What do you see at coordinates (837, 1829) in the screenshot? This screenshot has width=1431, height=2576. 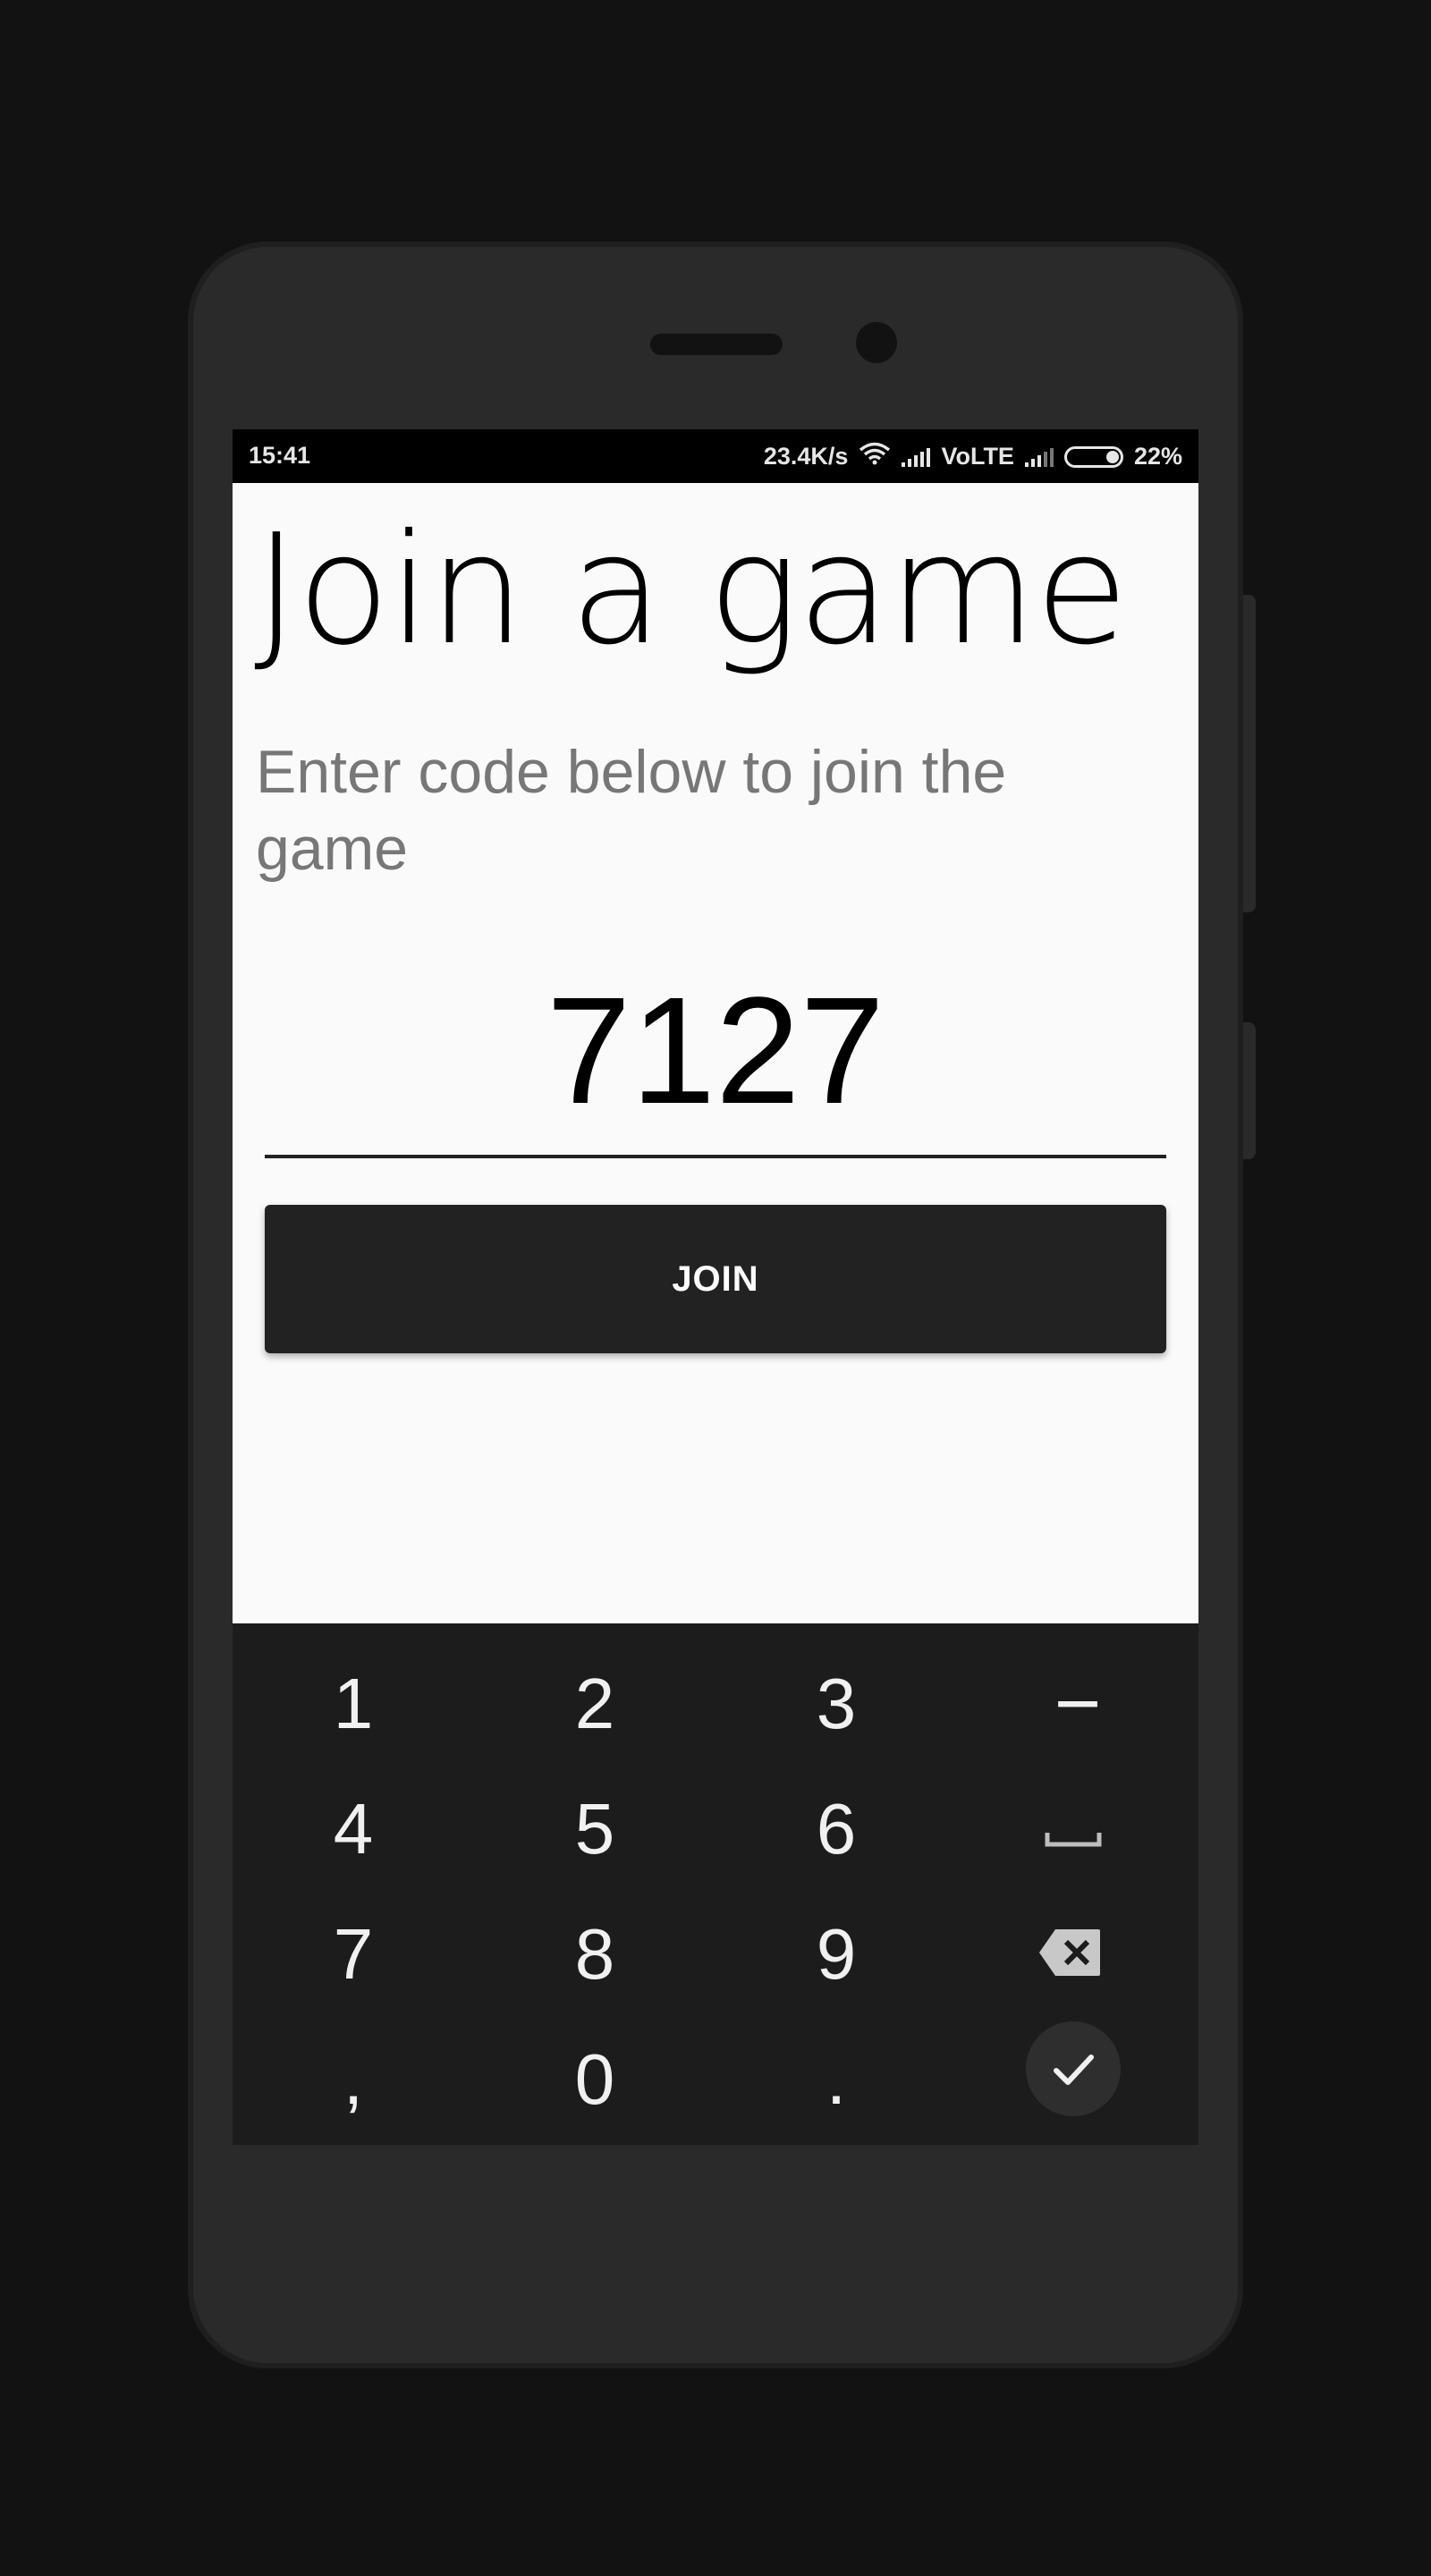 I see `key-6: 6` at bounding box center [837, 1829].